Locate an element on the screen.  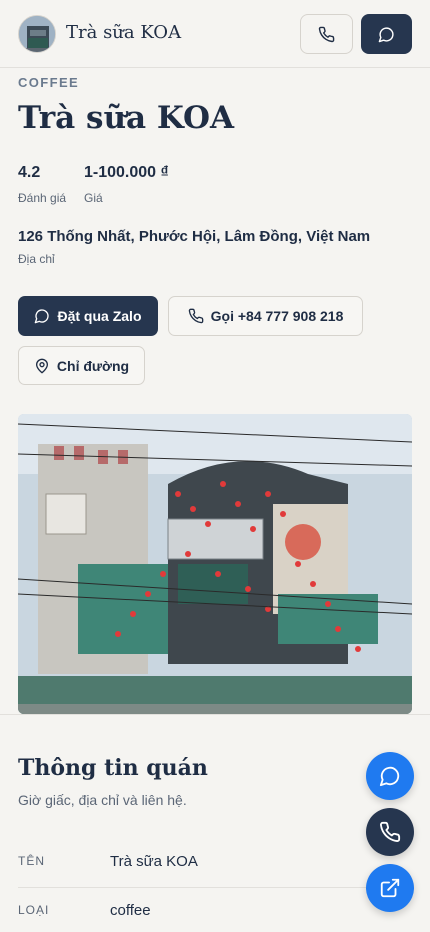
directions-button: Chỉ đường is located at coordinates (81, 365).